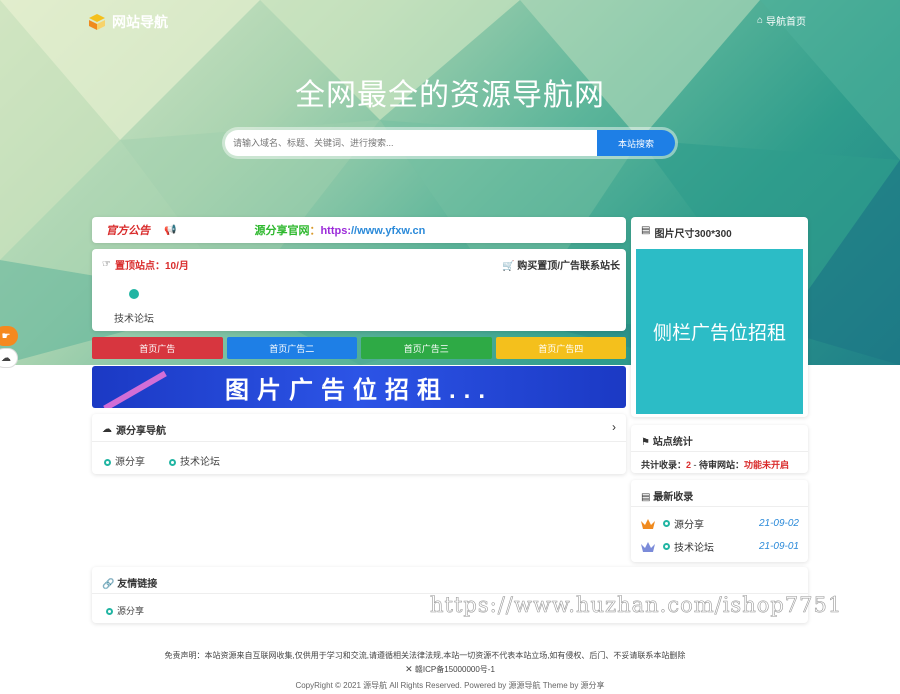  What do you see at coordinates (767, 465) in the screenshot?
I see `stats-pending-value: 功能未开启` at bounding box center [767, 465].